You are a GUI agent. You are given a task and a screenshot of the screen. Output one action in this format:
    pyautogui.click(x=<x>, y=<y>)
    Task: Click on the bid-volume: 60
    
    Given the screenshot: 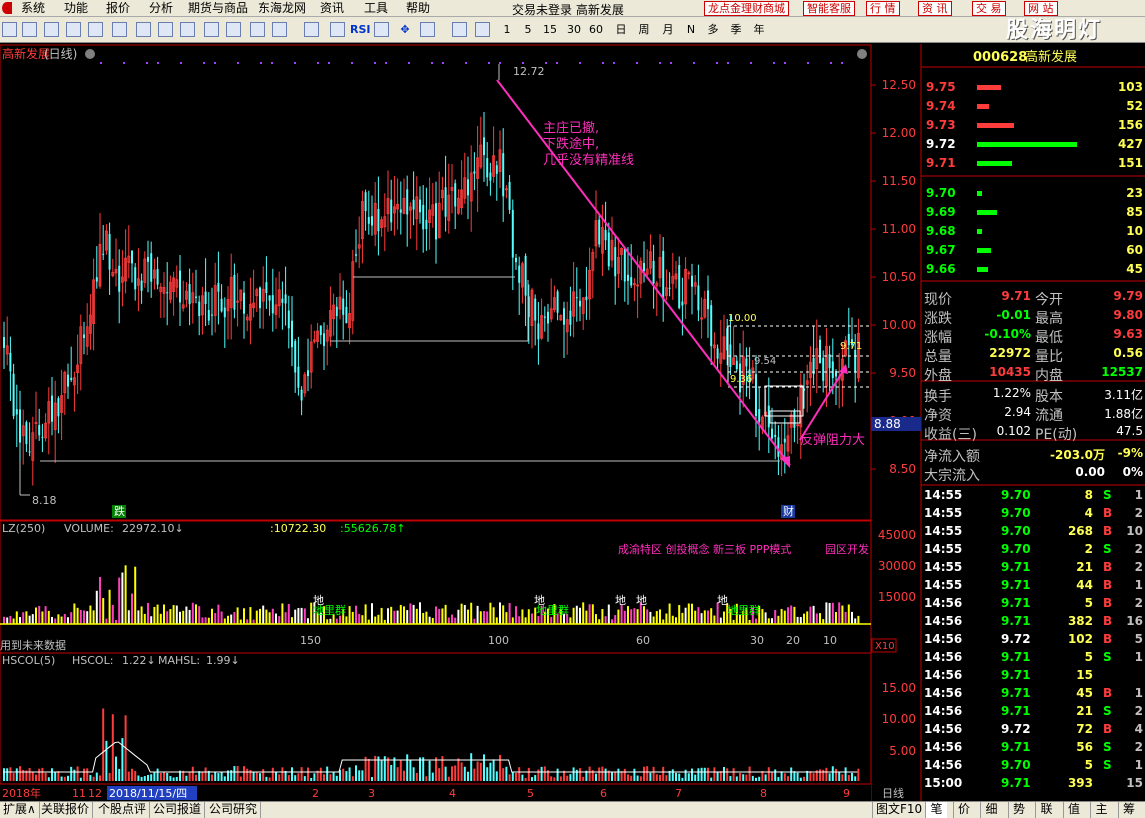 What is the action you would take?
    pyautogui.click(x=1134, y=250)
    